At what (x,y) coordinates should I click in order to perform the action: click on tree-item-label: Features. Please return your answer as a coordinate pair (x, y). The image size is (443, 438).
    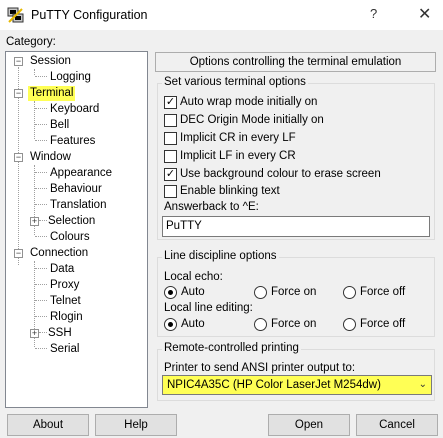
    Looking at the image, I should click on (73, 141).